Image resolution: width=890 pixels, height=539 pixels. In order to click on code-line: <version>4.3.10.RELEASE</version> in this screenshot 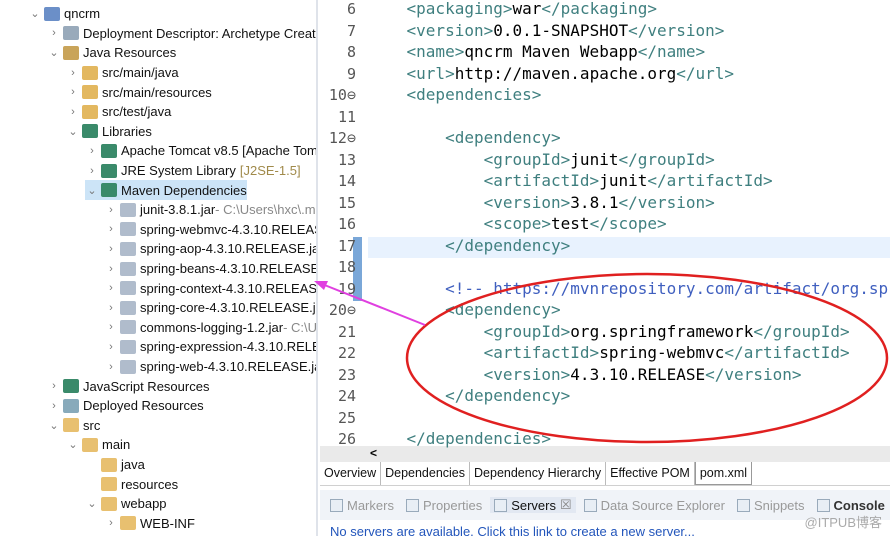, I will do `click(585, 374)`.